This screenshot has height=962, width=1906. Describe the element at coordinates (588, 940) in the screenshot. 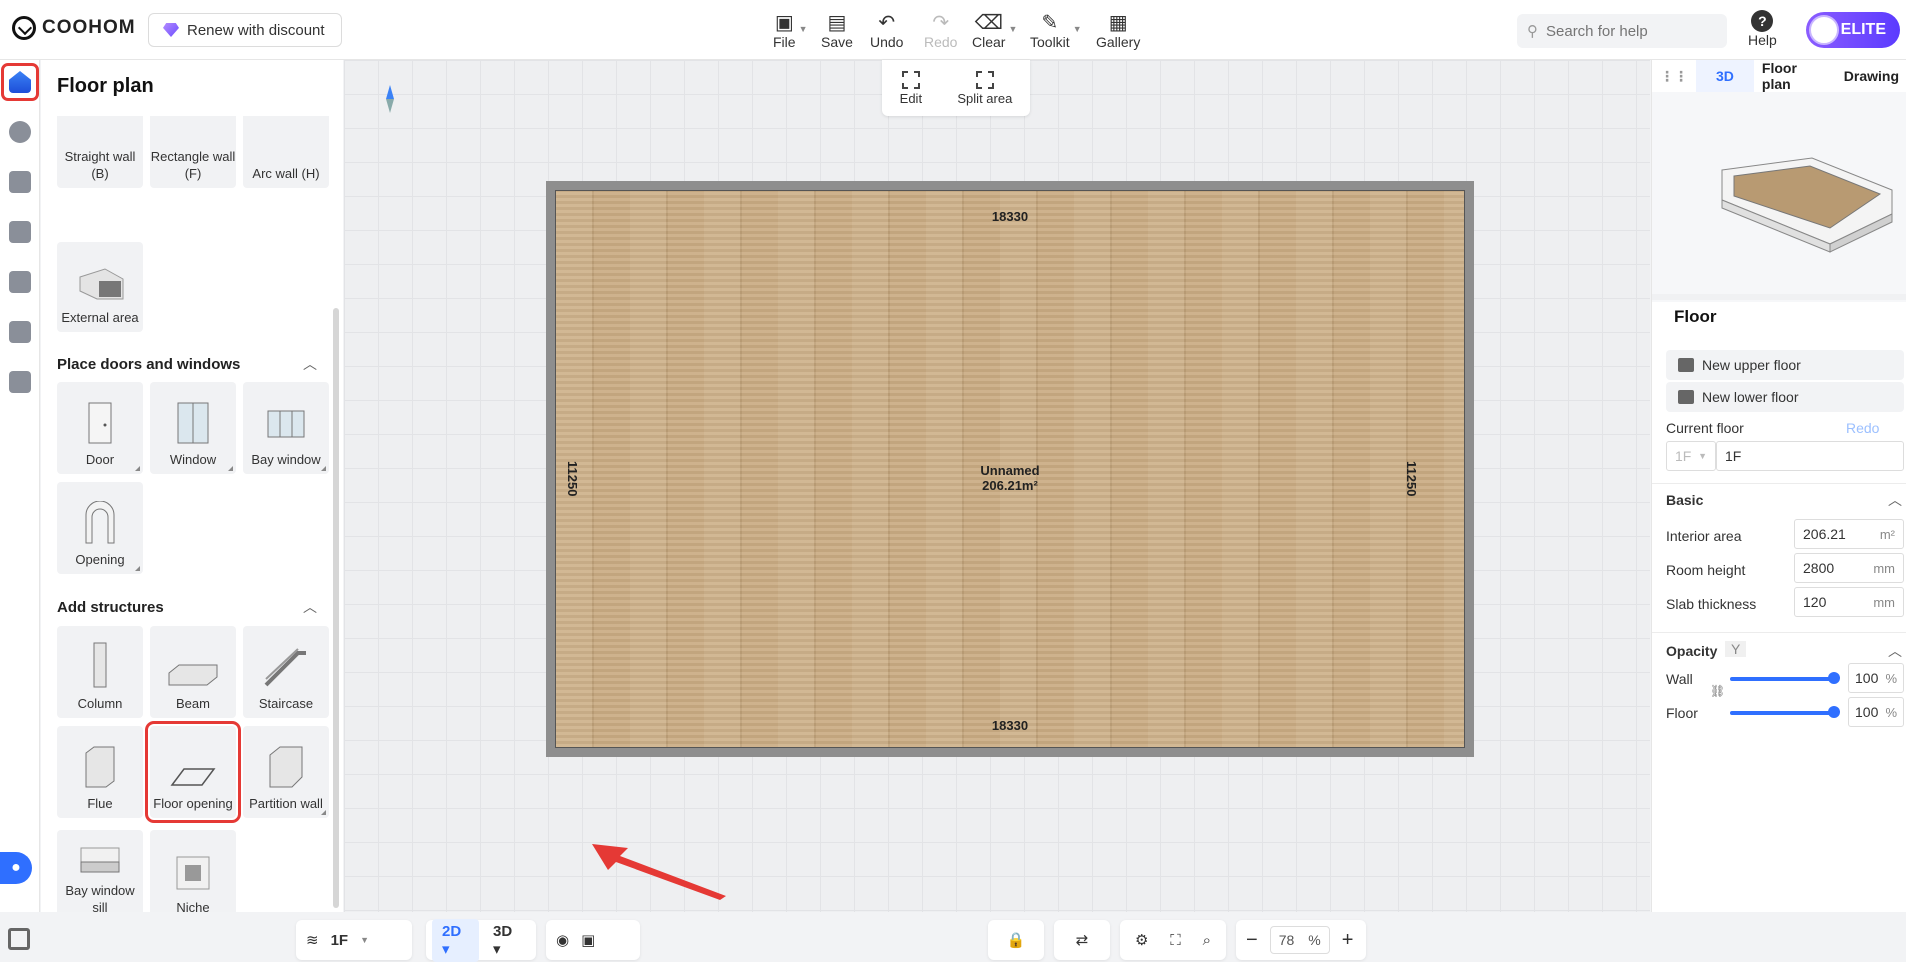

I see `cube-icon: ▣` at that location.